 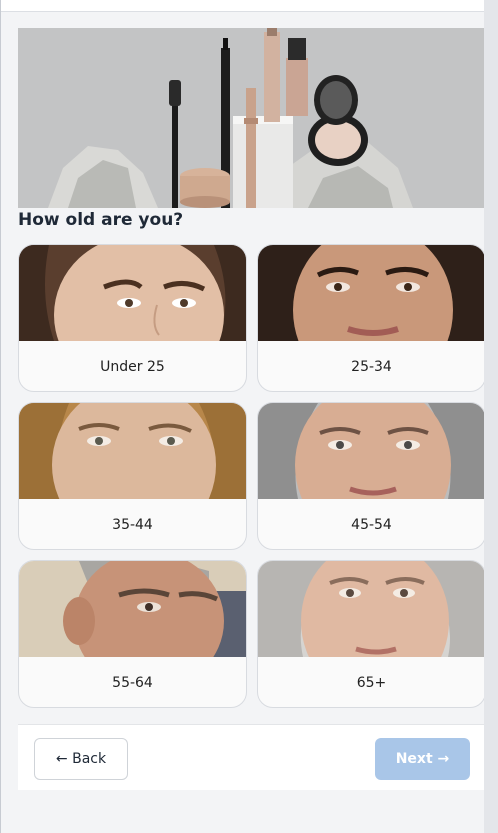 I want to click on quiz-footer: ← Back Next →, so click(x=252, y=757).